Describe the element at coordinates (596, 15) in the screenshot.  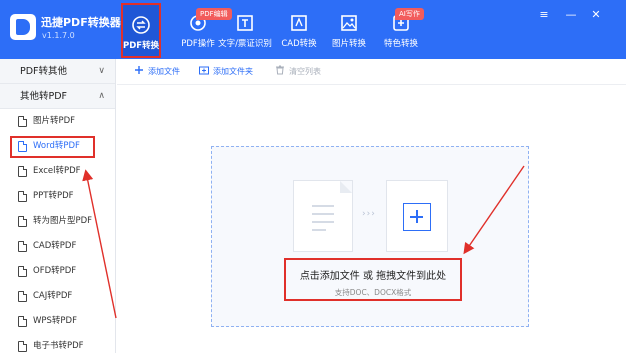
I see `close-icon: ✕` at that location.